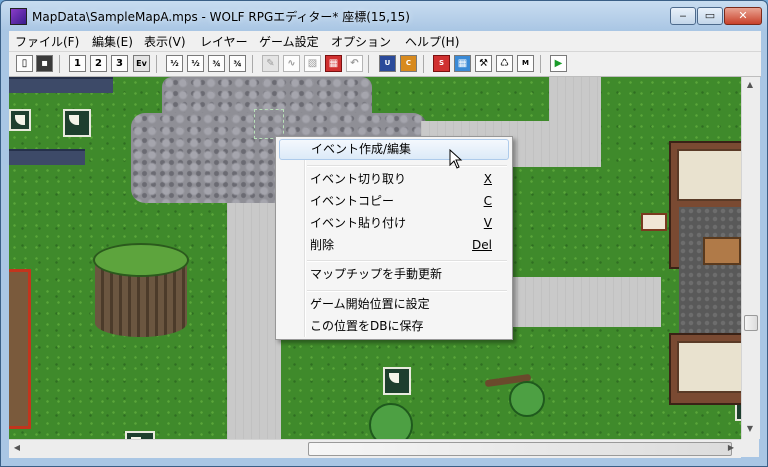  Describe the element at coordinates (487, 179) in the screenshot. I see `menu-shortcut-key: X` at that location.